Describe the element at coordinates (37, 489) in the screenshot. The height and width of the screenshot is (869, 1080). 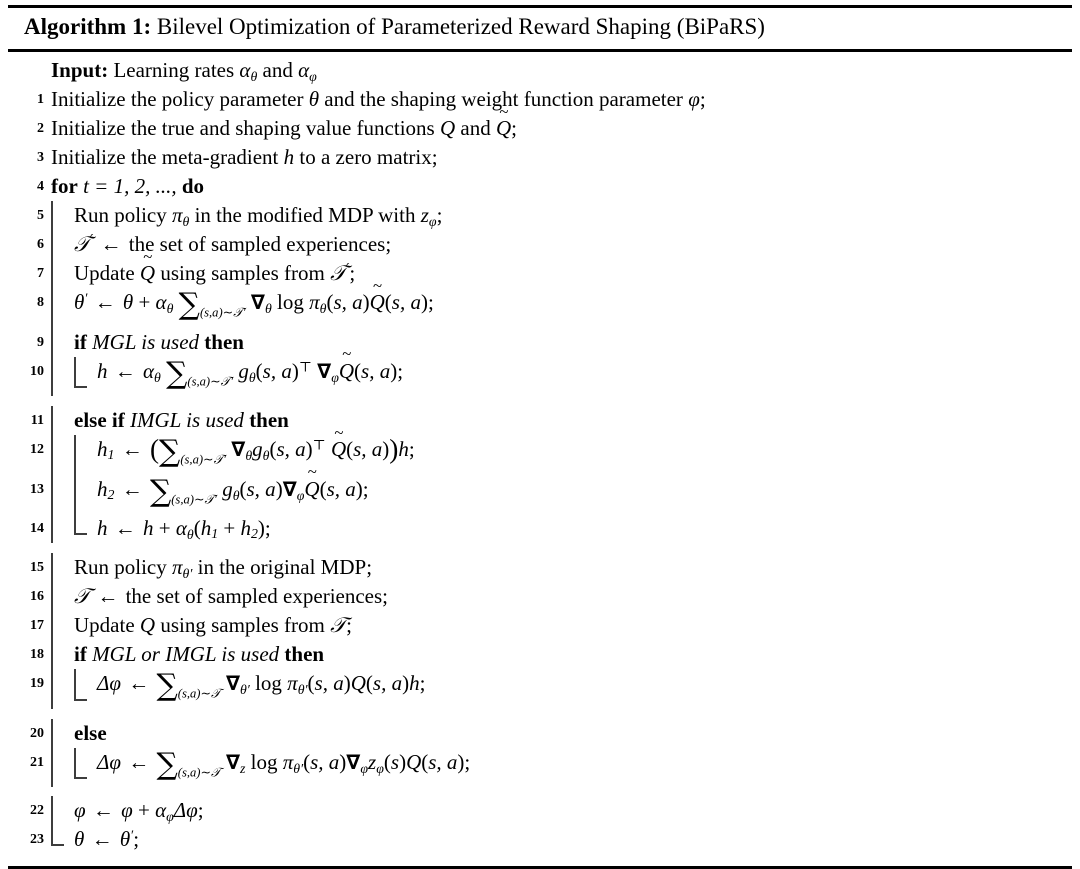
I see `line-number: 13` at that location.